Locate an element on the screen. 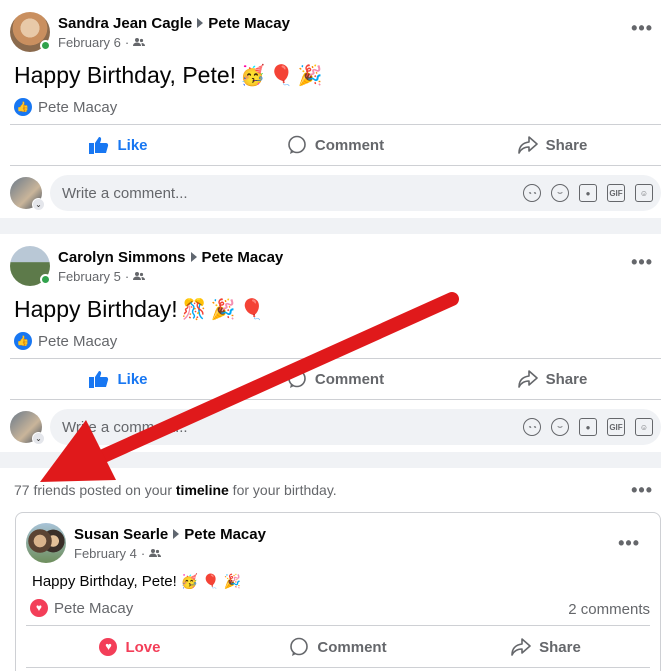 The width and height of the screenshot is (661, 671). post-body: Happy Birthday! 🎊 🎉 🎈 is located at coordinates (139, 309).